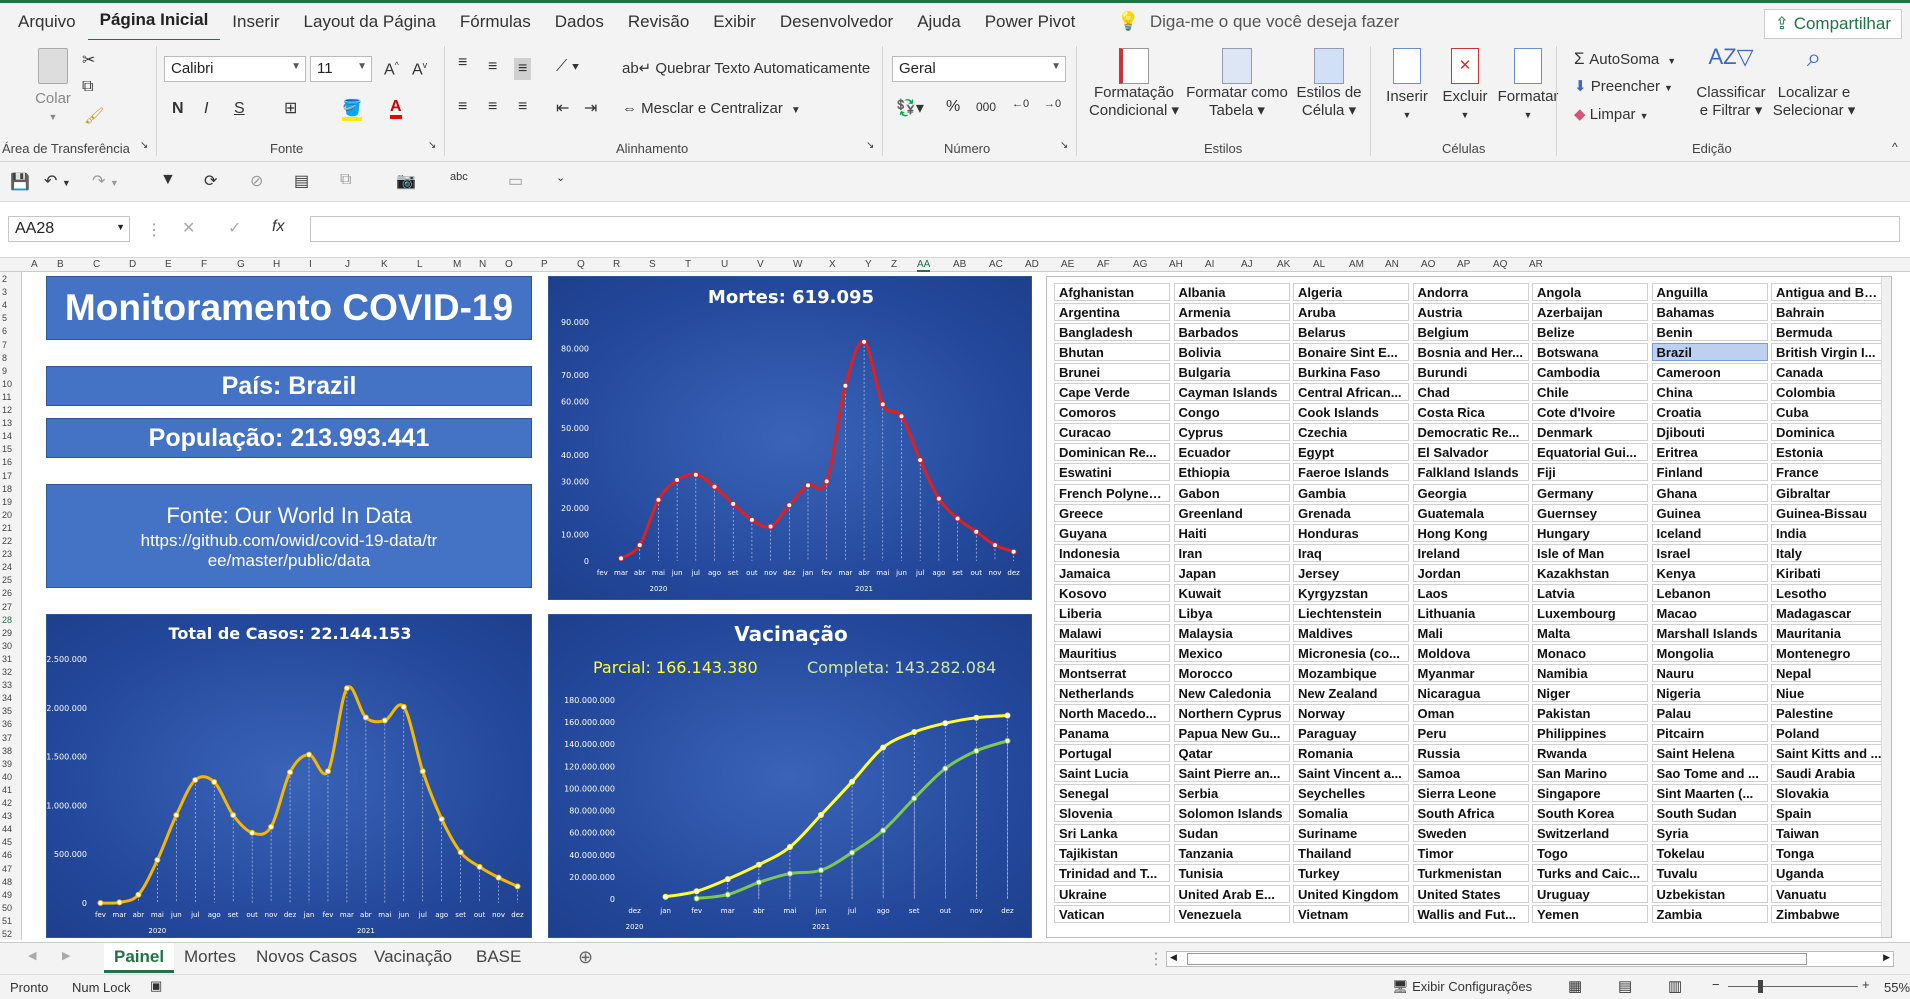 Image resolution: width=1910 pixels, height=999 pixels. What do you see at coordinates (724, 264) in the screenshot?
I see `column-header: U` at bounding box center [724, 264].